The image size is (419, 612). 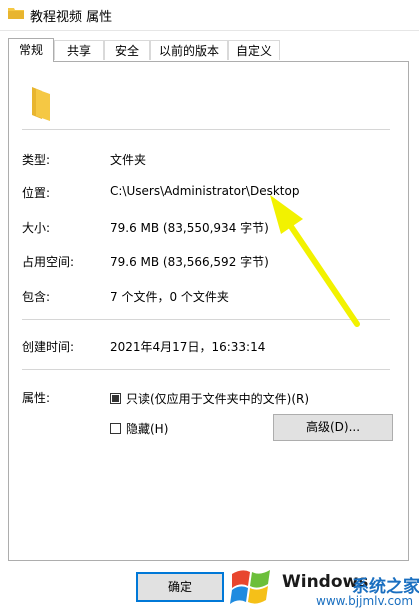 I want to click on size-value: 79.6 MB (83,550,934 字节), so click(x=189, y=228).